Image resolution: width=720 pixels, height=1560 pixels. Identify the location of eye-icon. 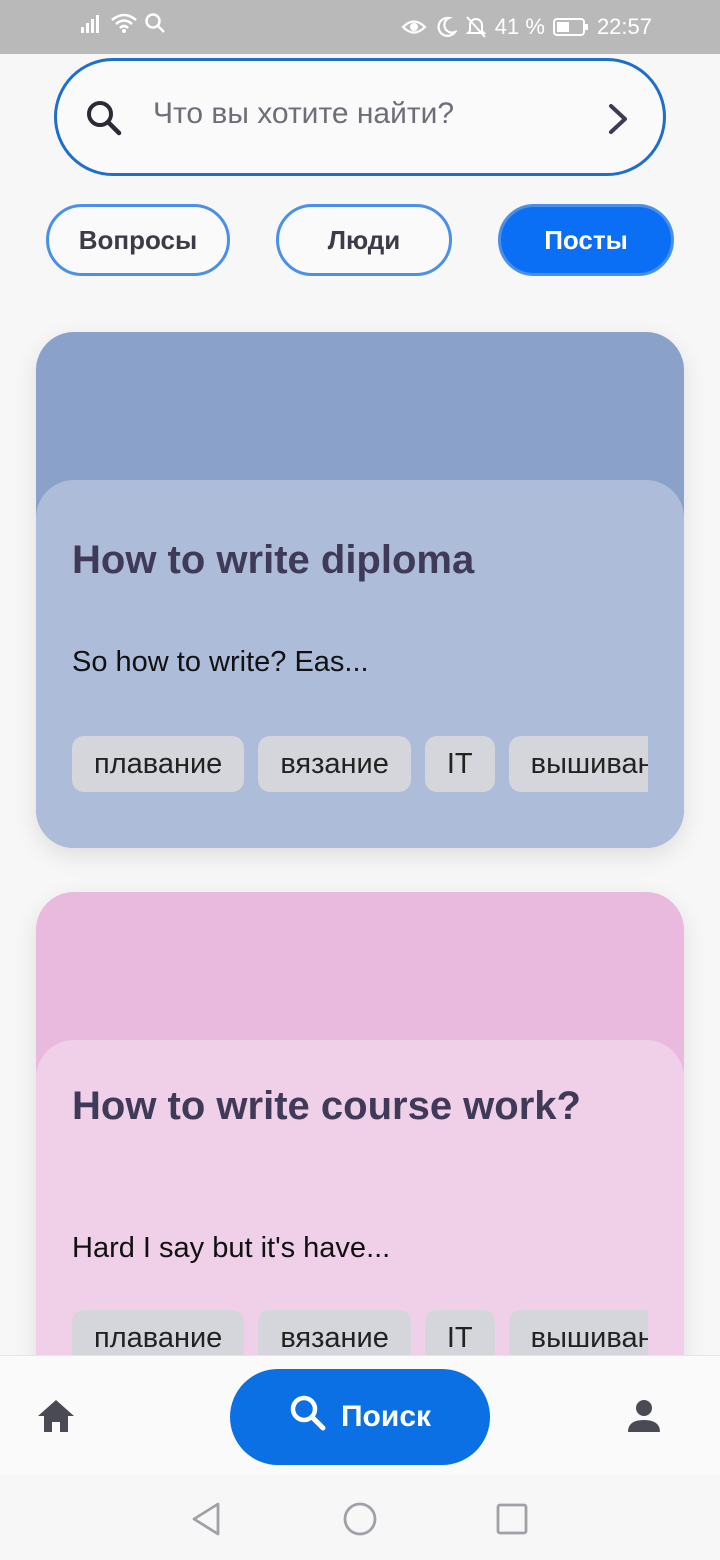
(414, 27).